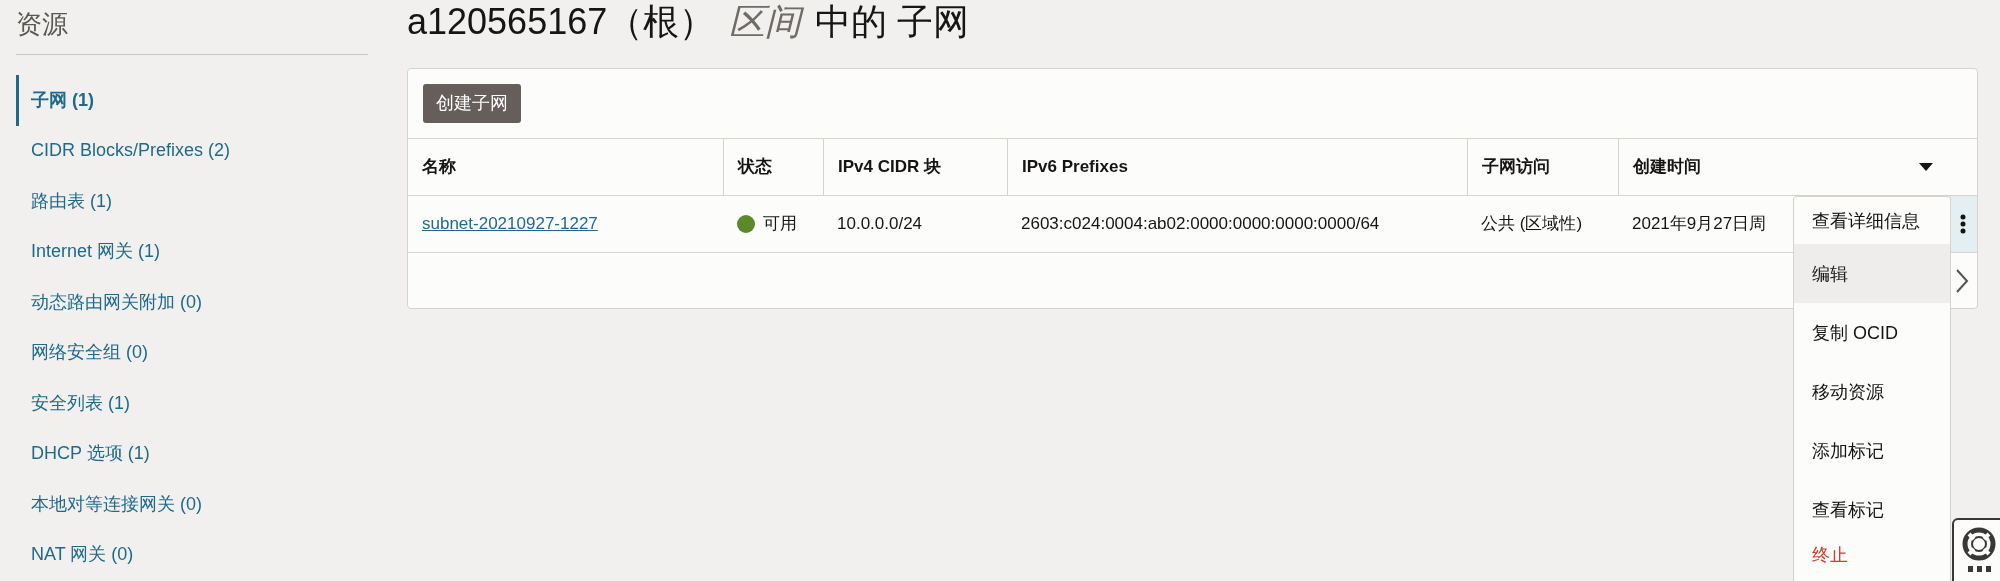 The height and width of the screenshot is (581, 2000). What do you see at coordinates (192, 100) in the screenshot?
I see `sidebar-item: 子网 (1)` at bounding box center [192, 100].